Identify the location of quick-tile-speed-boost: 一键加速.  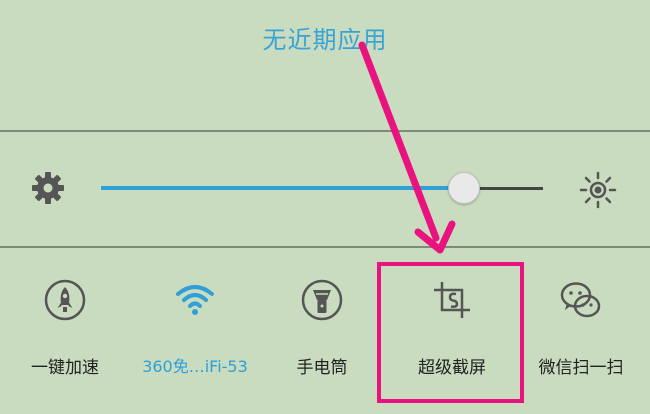
(65, 338).